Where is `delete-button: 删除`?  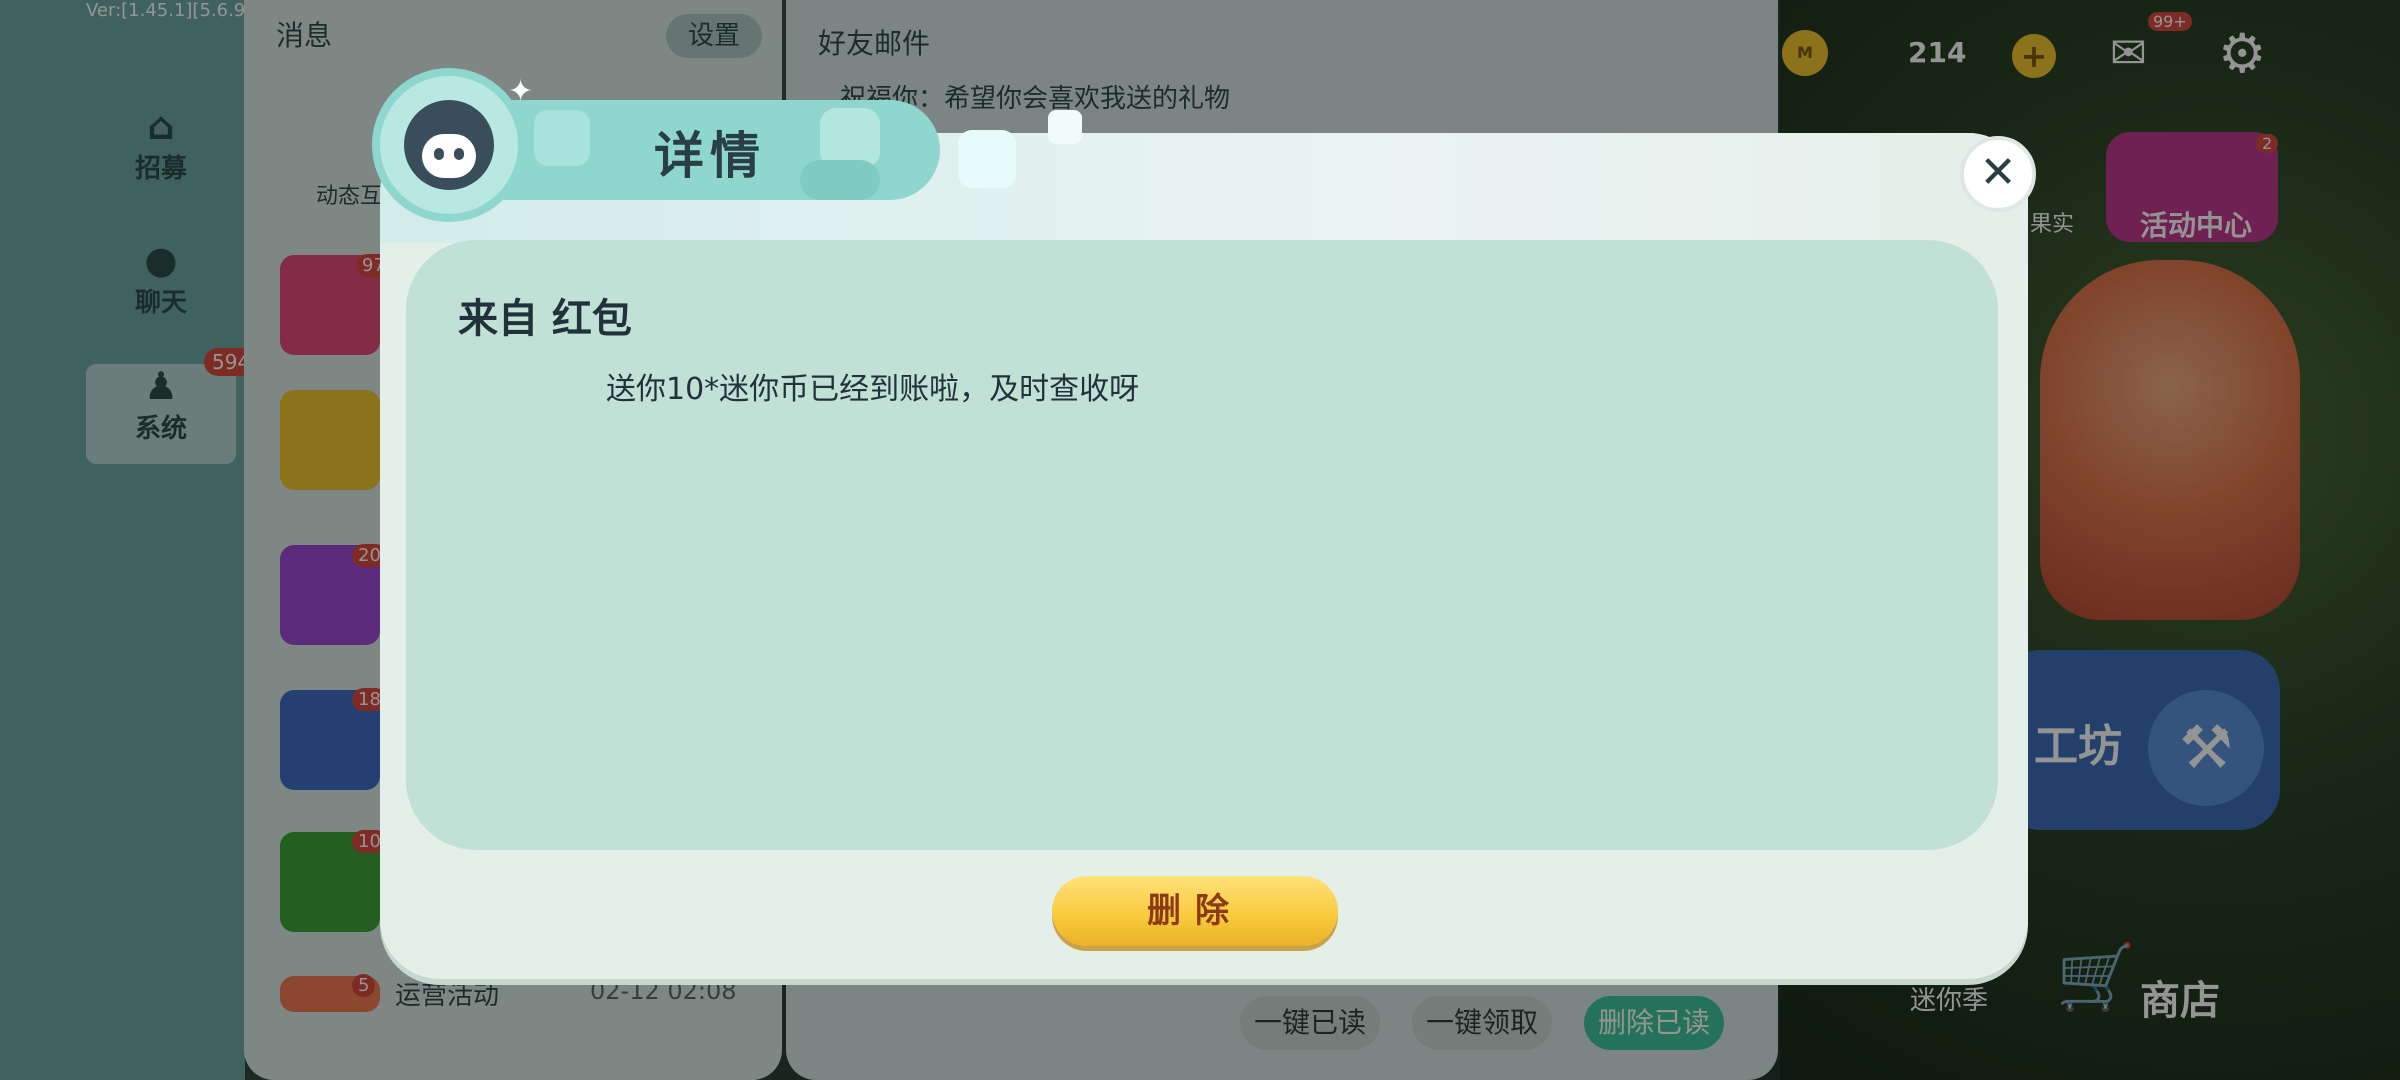
delete-button: 删除 is located at coordinates (1195, 911).